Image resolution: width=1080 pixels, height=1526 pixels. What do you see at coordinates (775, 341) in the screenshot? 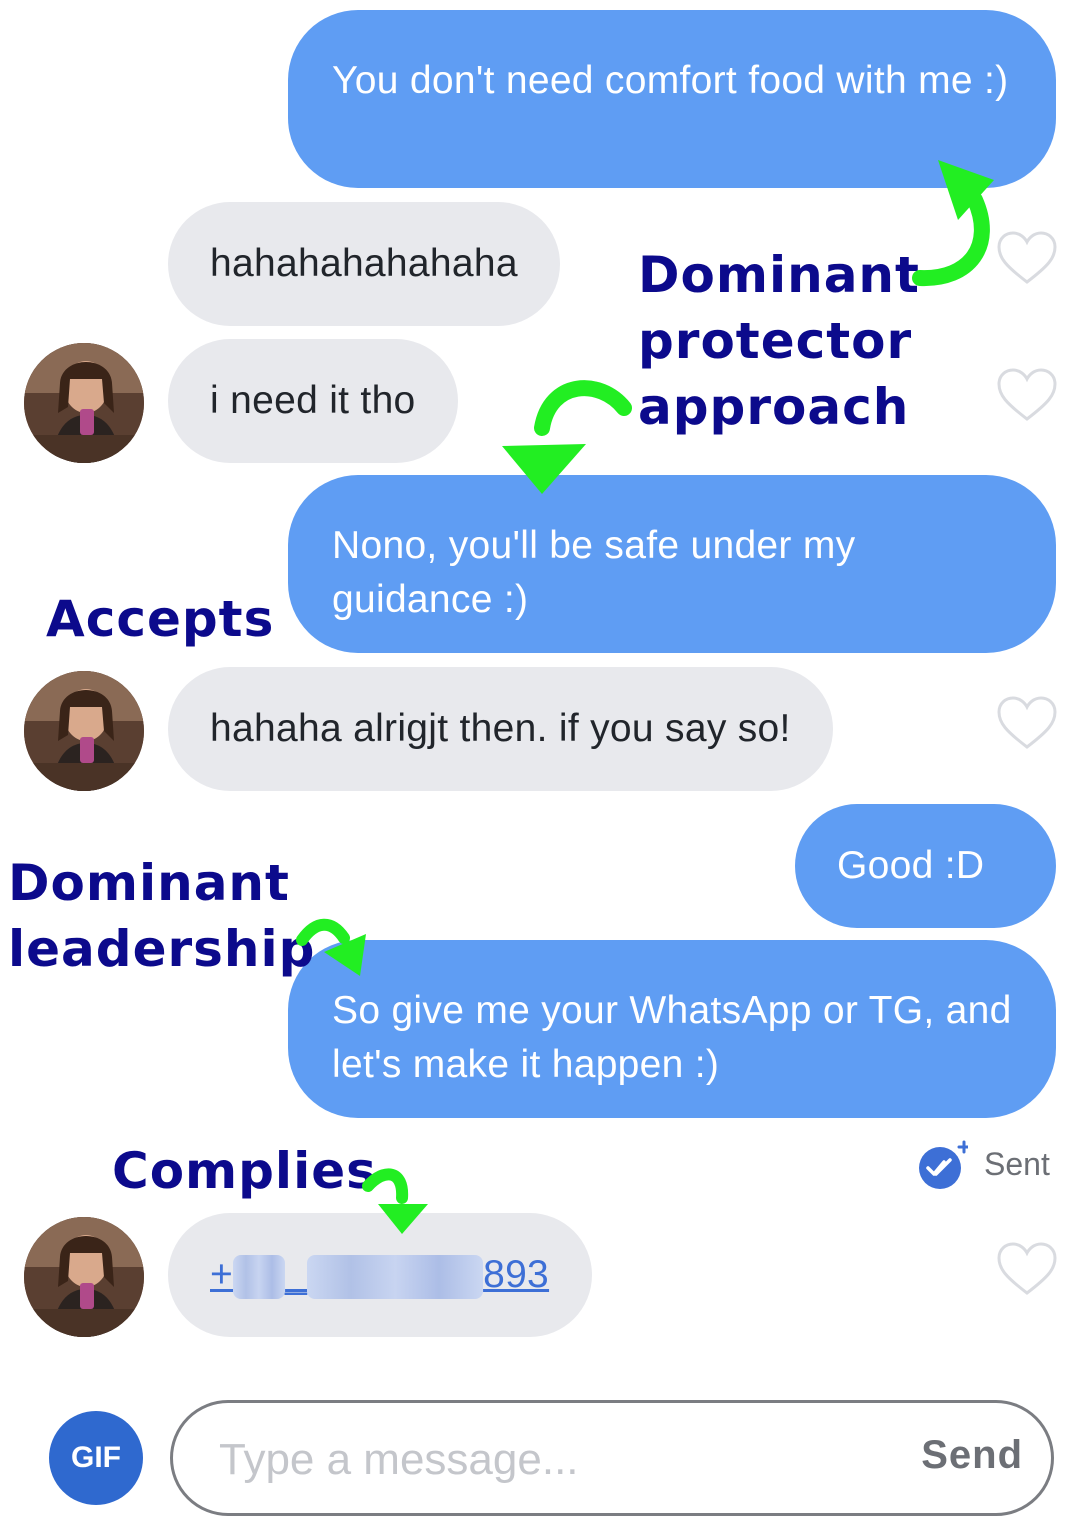
I see `annotation-line: protector` at bounding box center [775, 341].